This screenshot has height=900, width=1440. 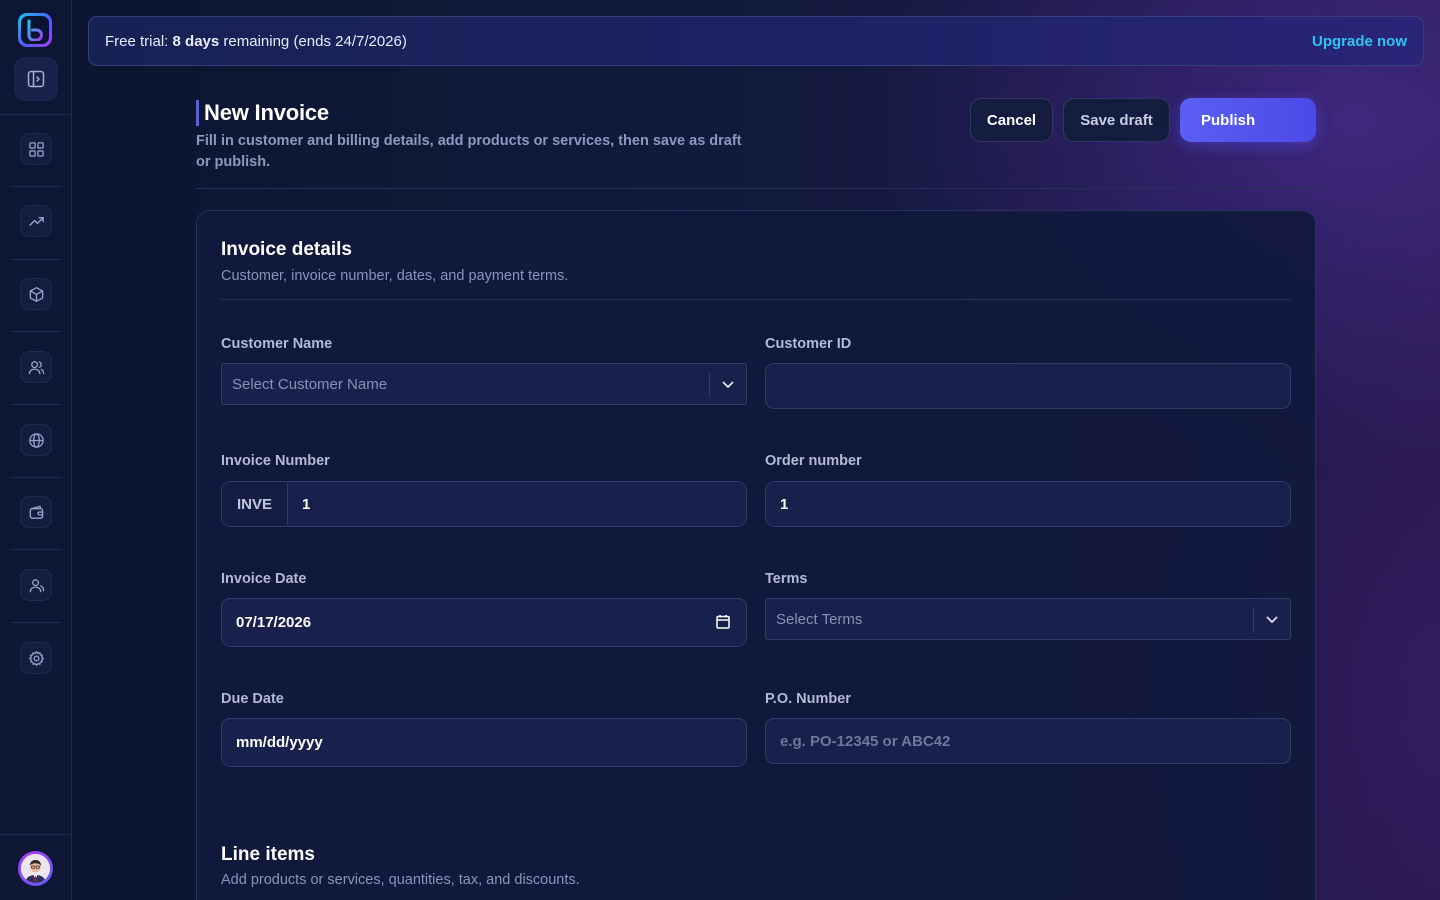 What do you see at coordinates (484, 504) in the screenshot?
I see `invoice-number-field: INVE 1` at bounding box center [484, 504].